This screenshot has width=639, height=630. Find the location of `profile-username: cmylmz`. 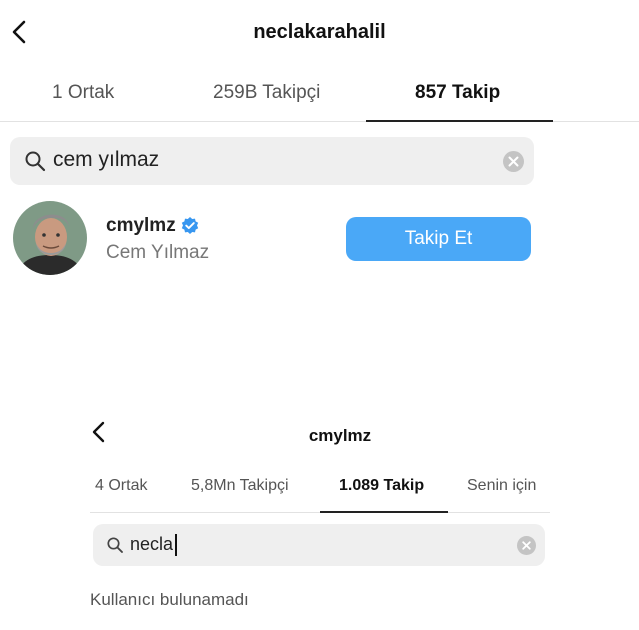

profile-username: cmylmz is located at coordinates (340, 435).